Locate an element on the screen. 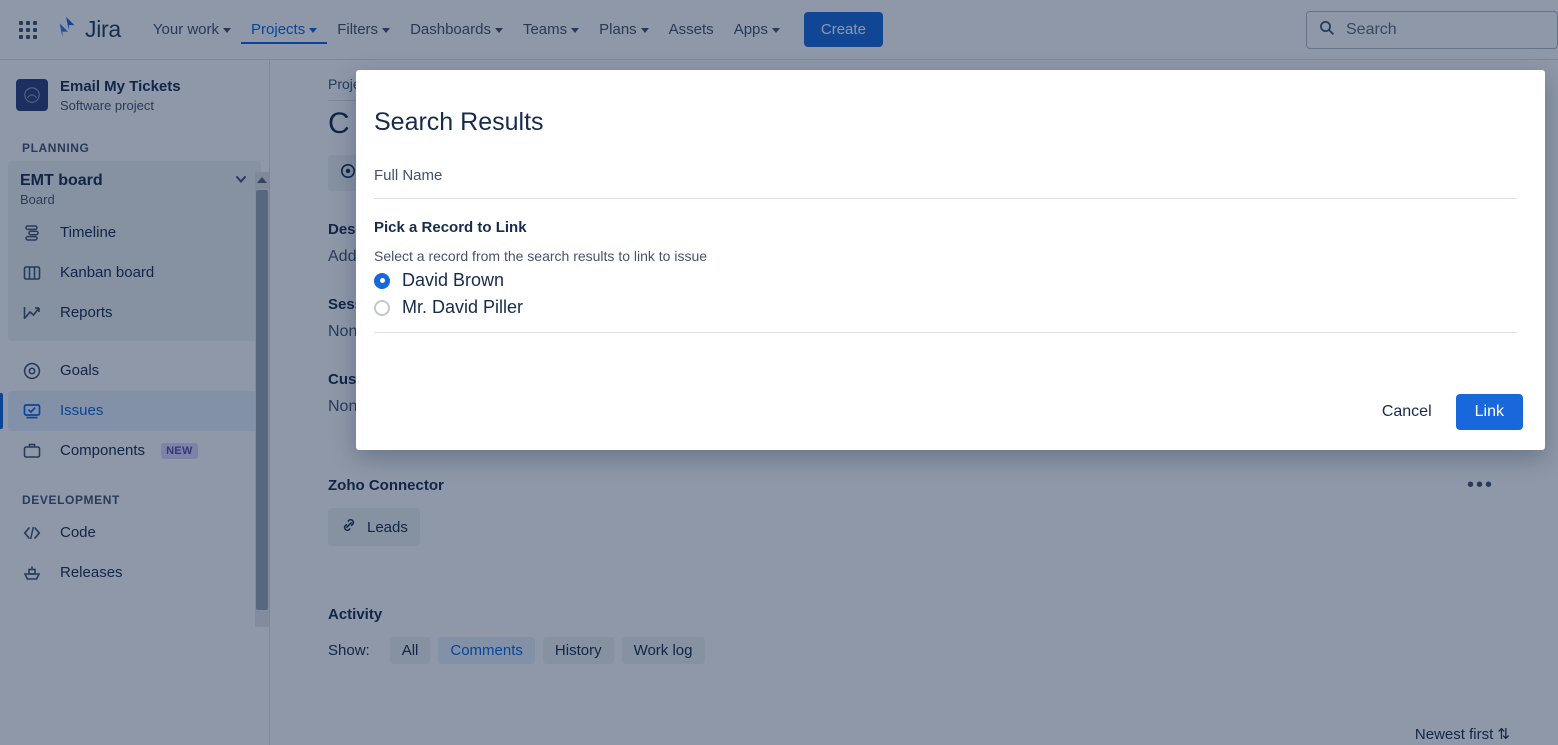 This screenshot has width=1558, height=745. divider is located at coordinates (945, 332).